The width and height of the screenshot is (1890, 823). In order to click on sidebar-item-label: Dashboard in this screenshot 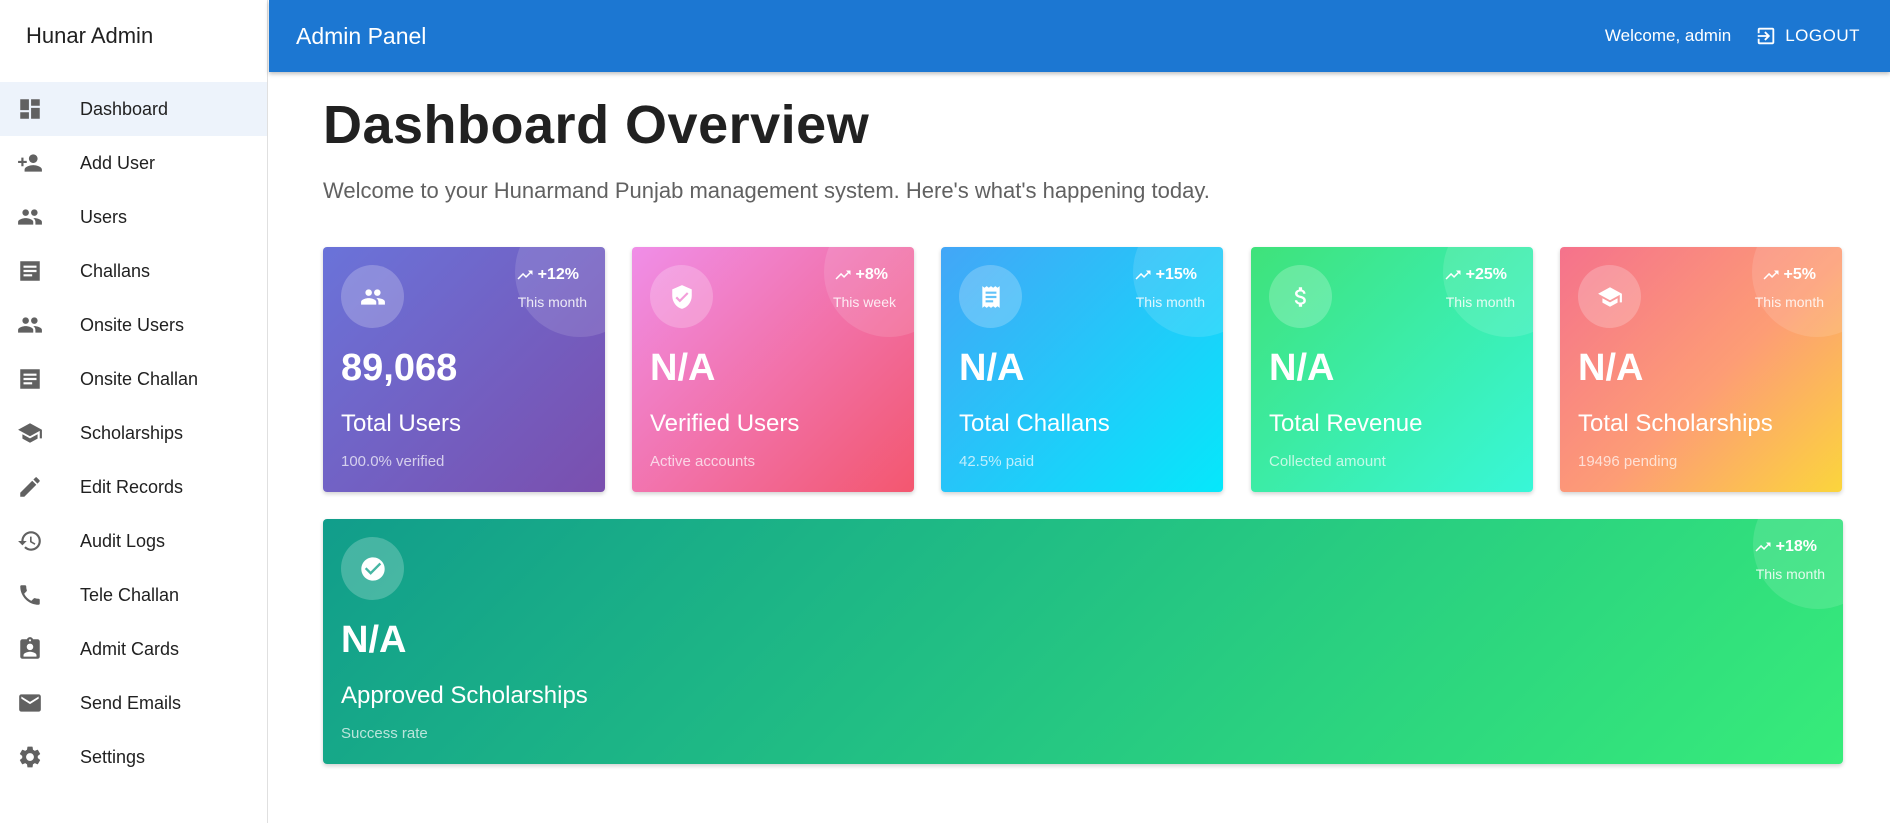, I will do `click(124, 108)`.